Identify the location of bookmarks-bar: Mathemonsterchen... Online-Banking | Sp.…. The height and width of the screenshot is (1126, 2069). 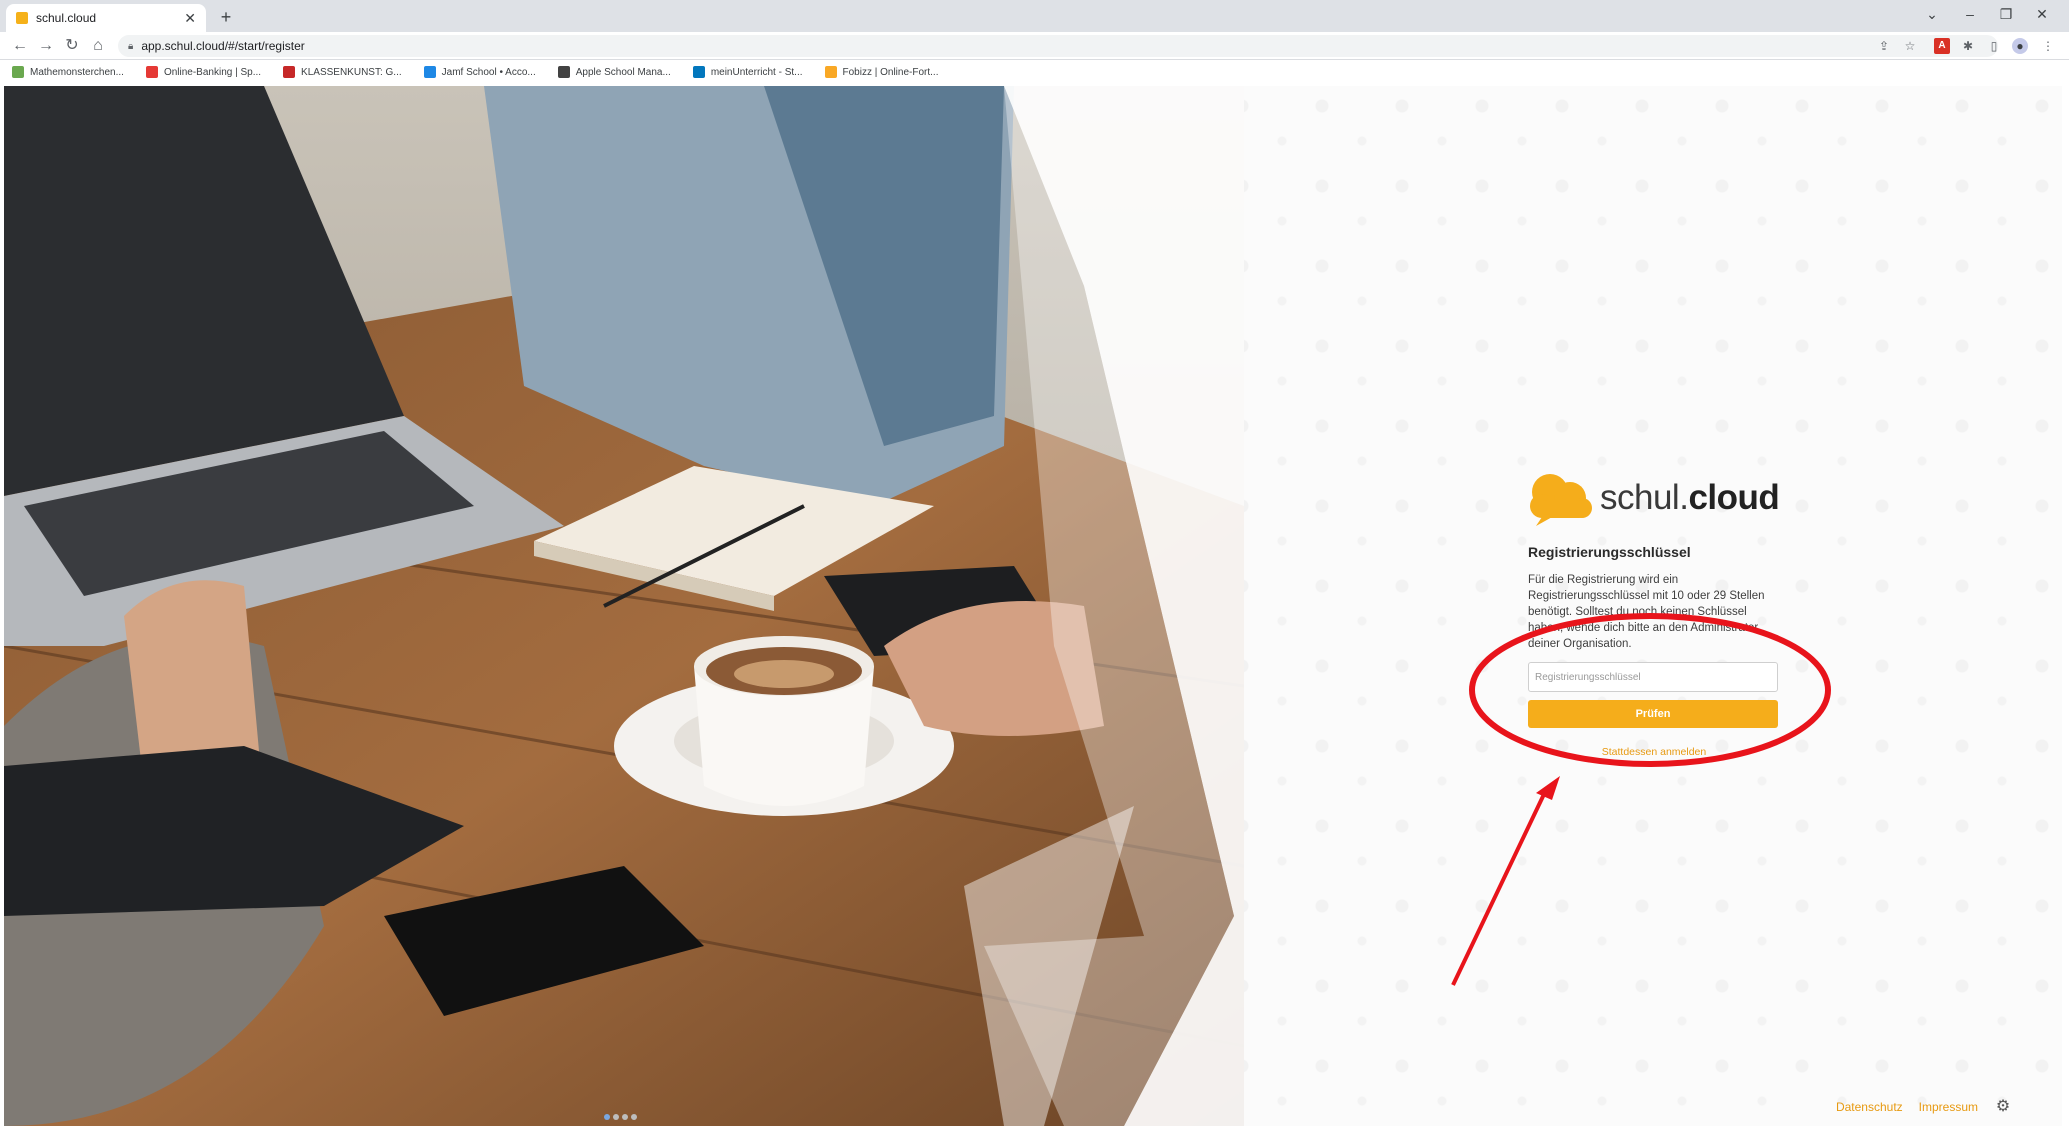
(1034, 72).